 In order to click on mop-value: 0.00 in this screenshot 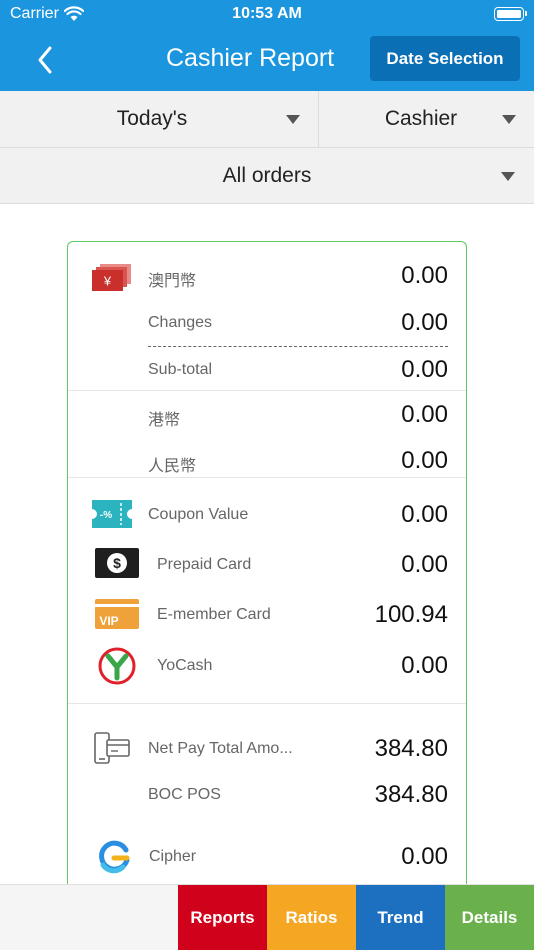, I will do `click(424, 275)`.